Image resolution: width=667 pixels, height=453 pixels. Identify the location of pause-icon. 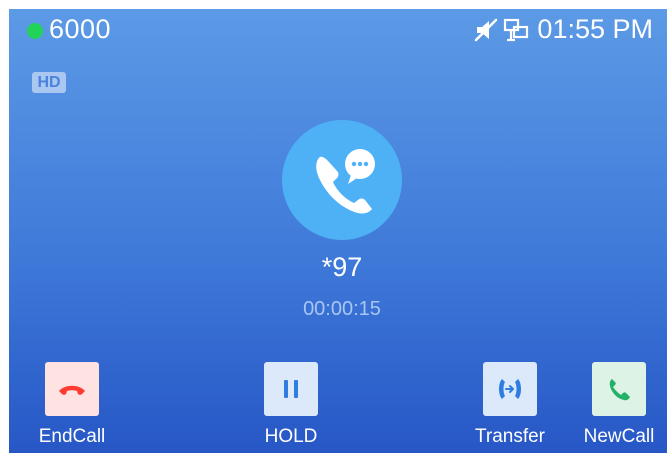
(291, 389).